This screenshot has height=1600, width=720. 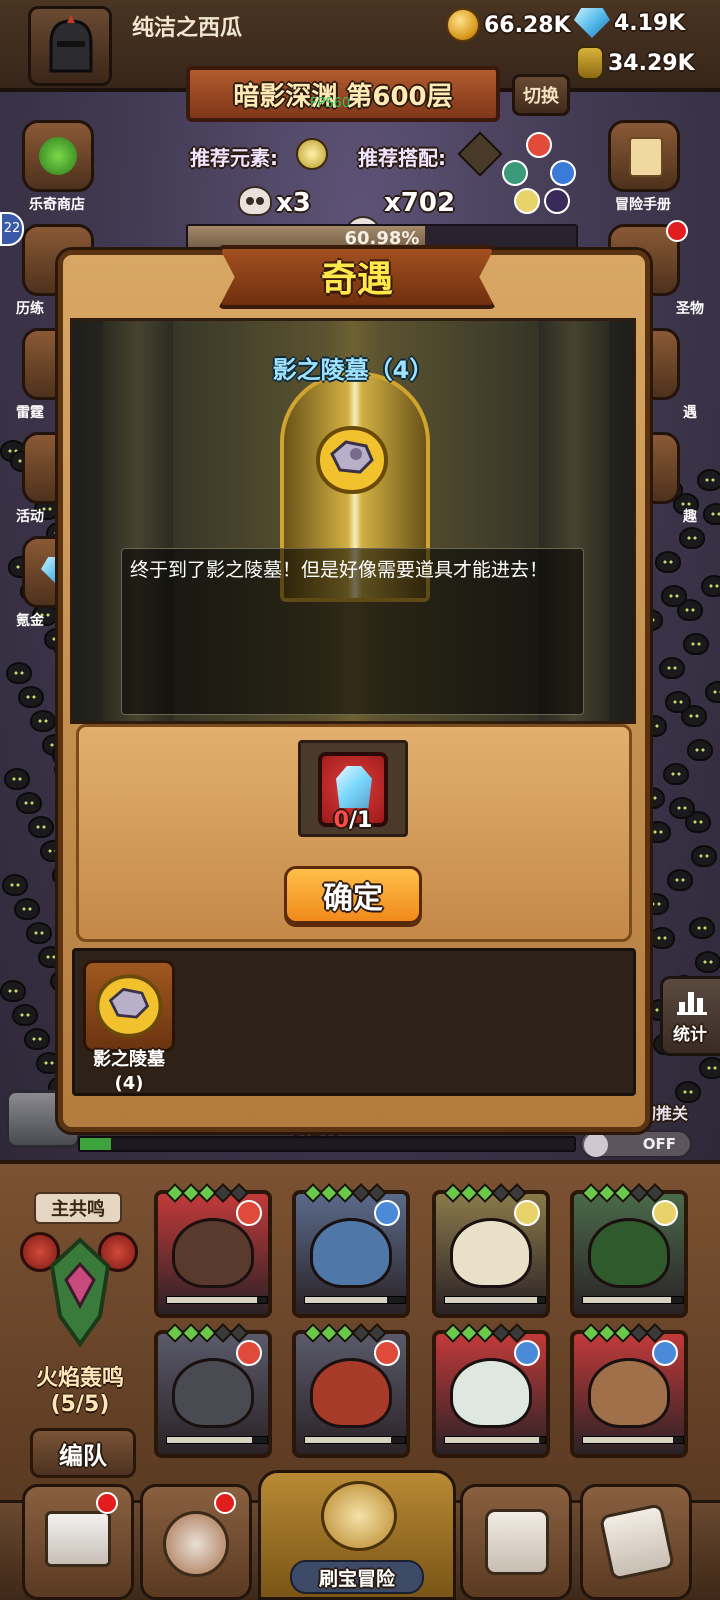 I want to click on tomb-emblem-icon, so click(x=129, y=1006).